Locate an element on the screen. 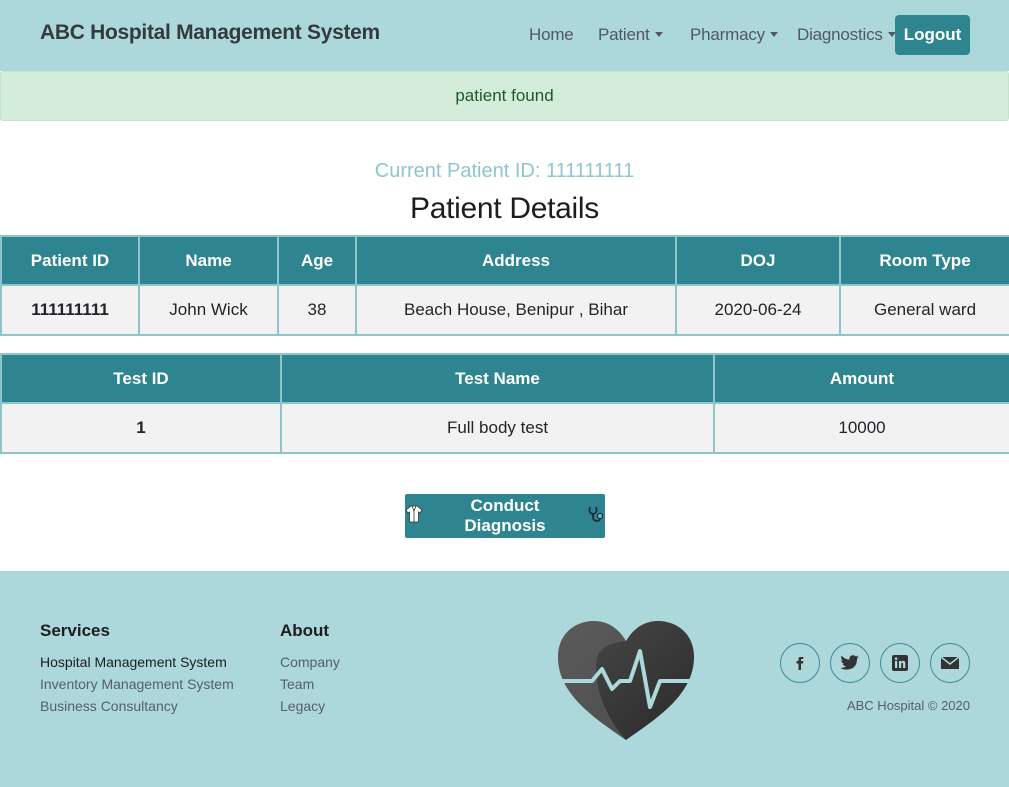  conduct-diagnosis-label: Conduct Diagnosis is located at coordinates (505, 515).